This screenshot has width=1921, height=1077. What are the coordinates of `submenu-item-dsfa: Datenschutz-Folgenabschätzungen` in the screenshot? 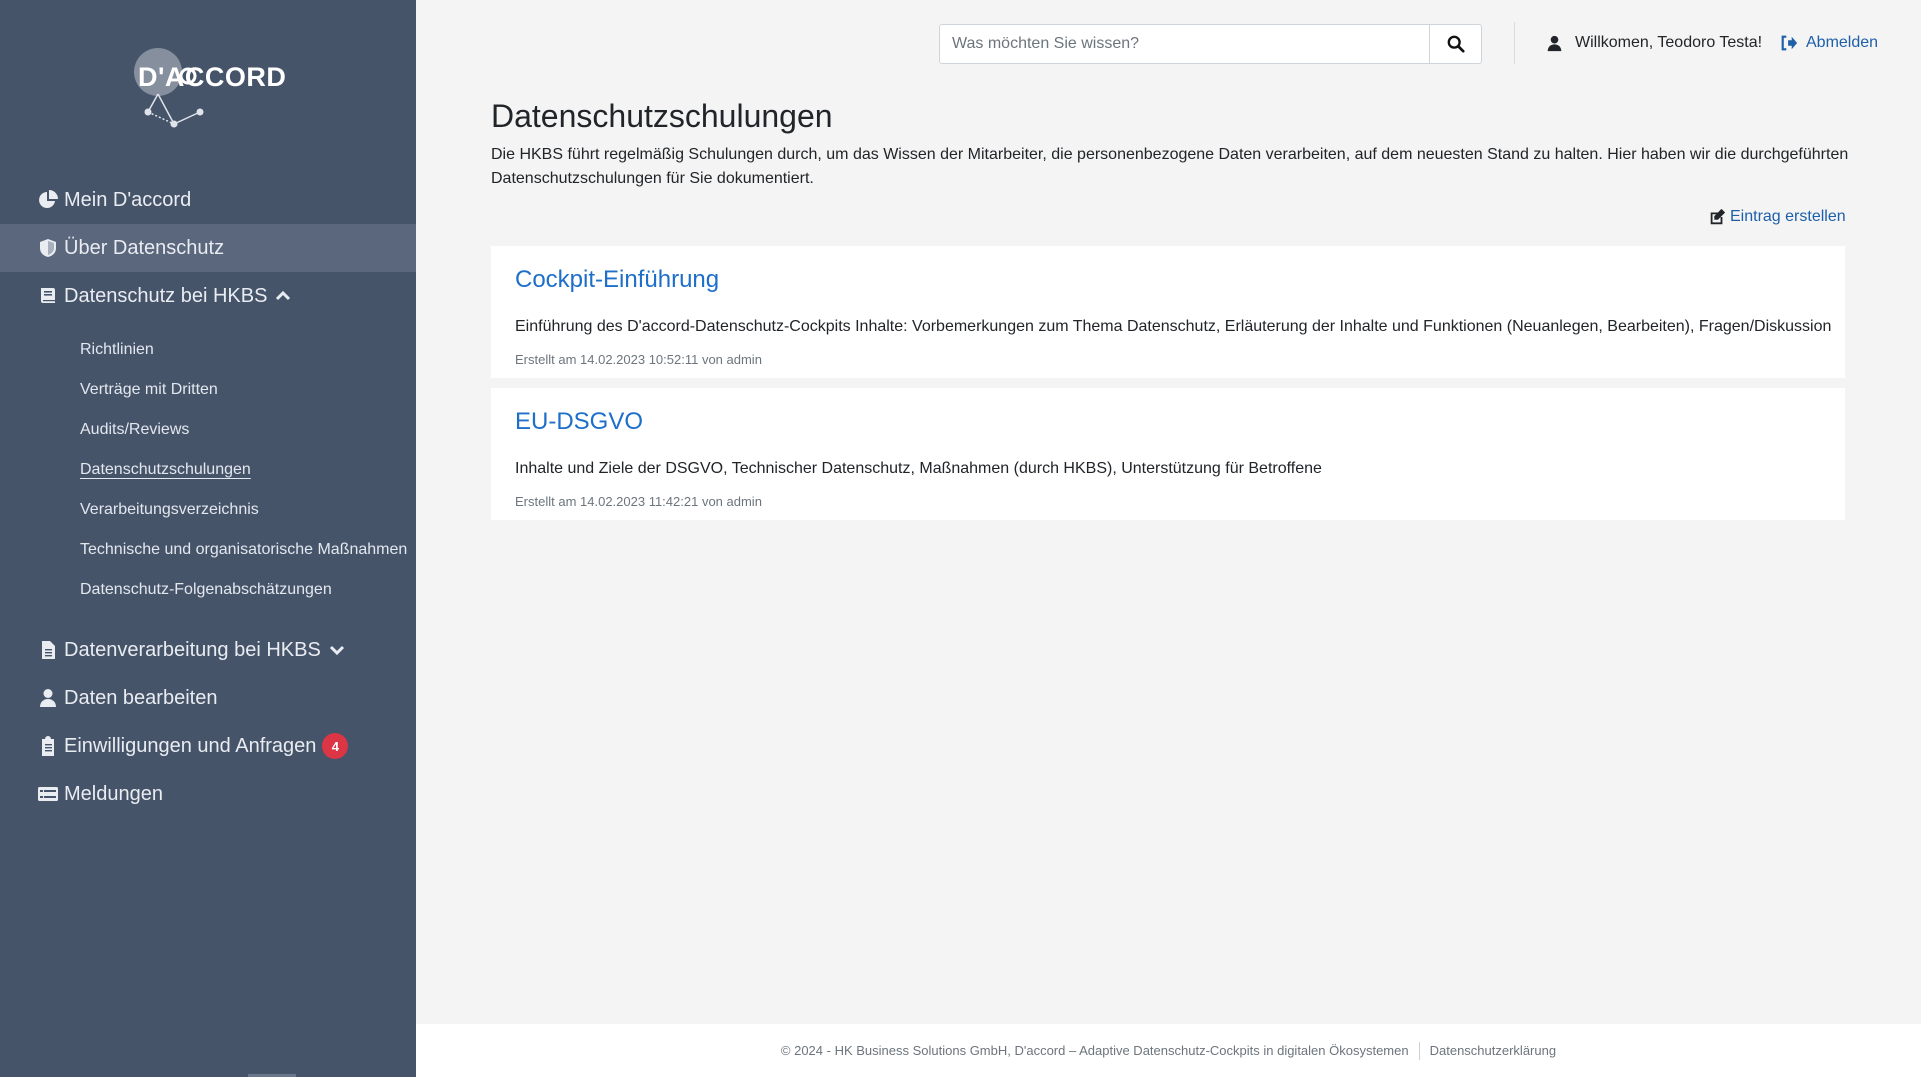 It's located at (208, 590).